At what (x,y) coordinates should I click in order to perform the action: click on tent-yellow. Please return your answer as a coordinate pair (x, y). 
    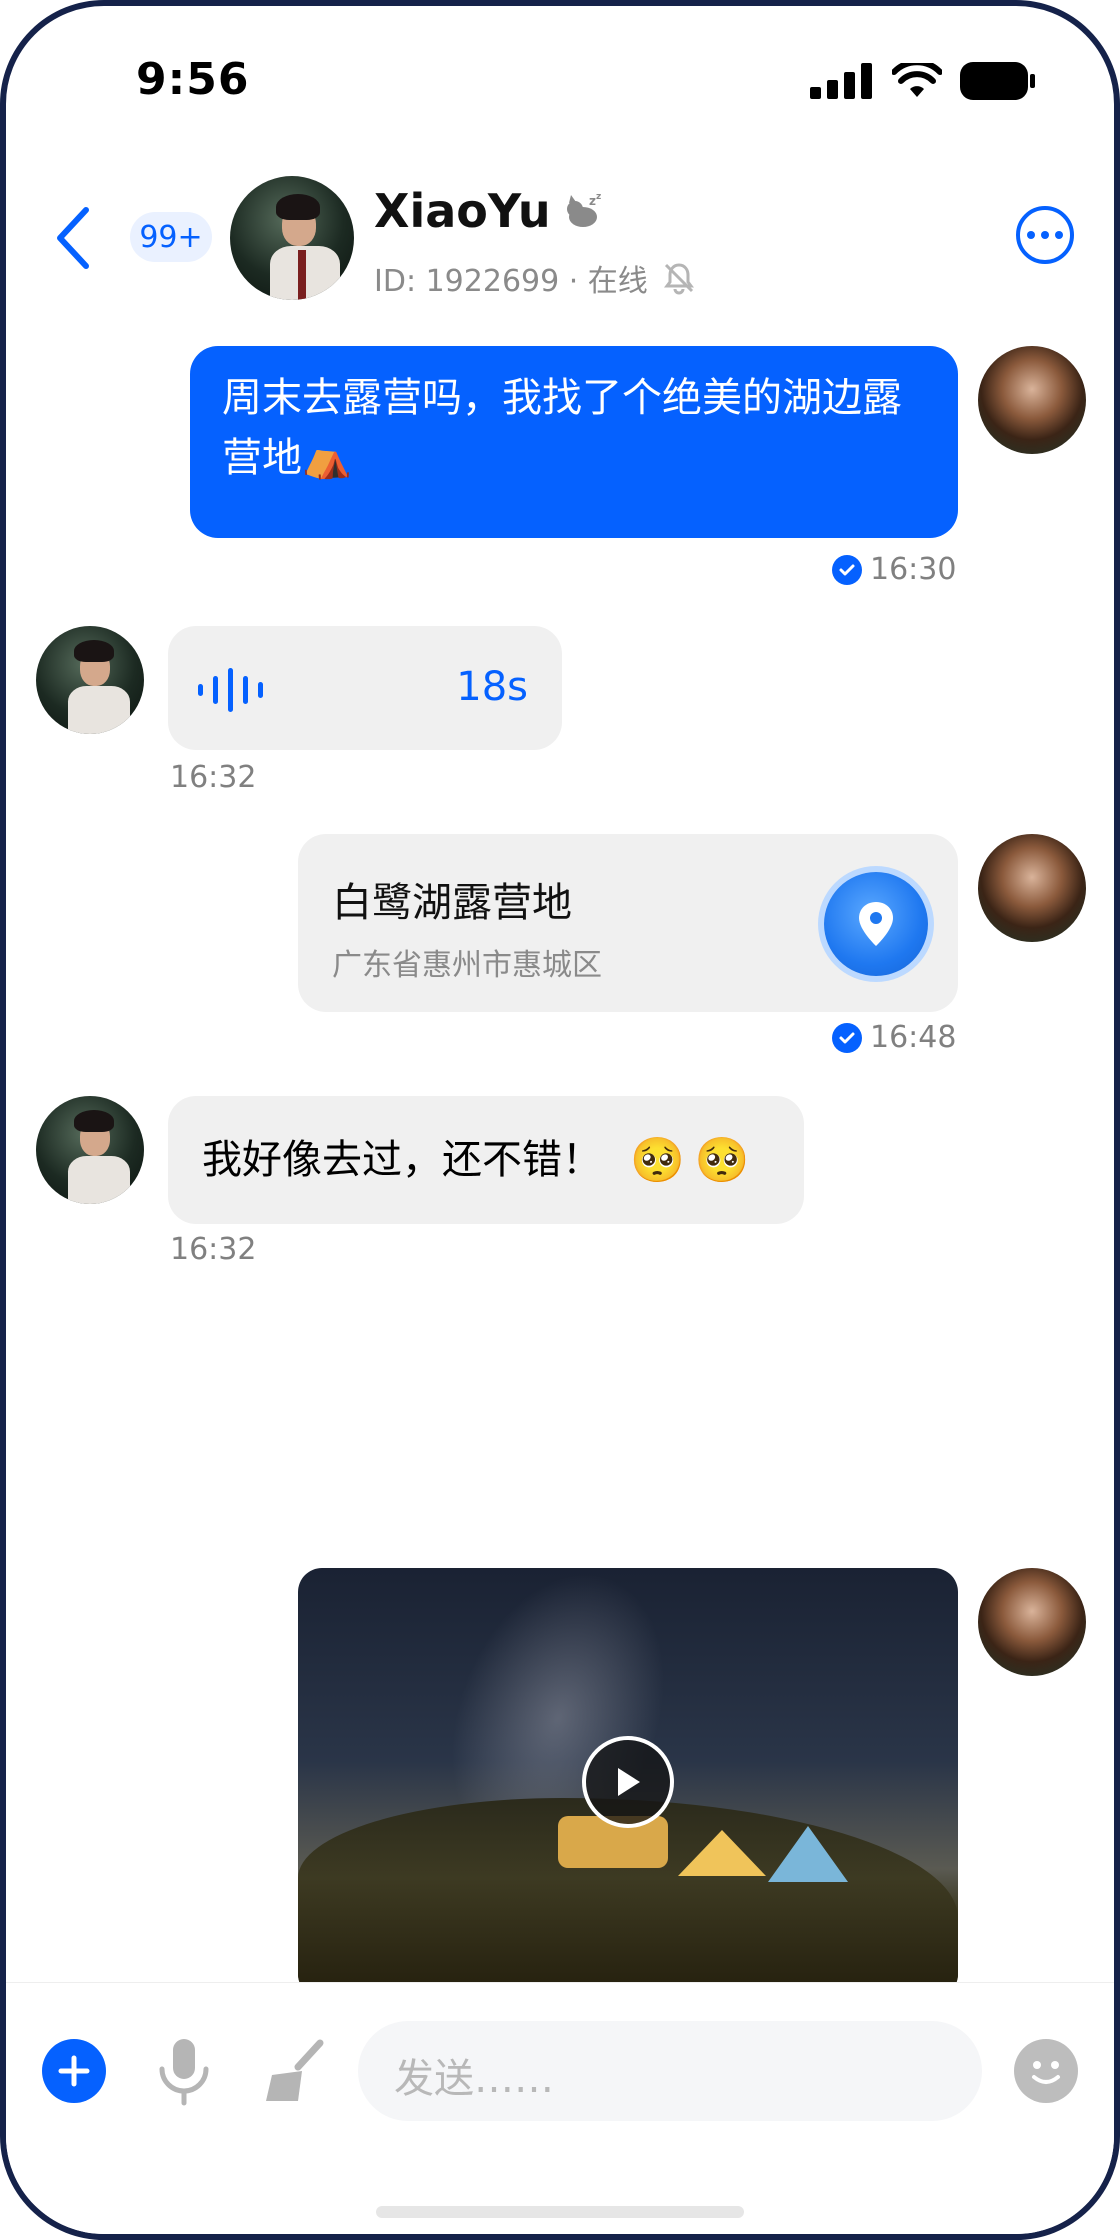
    Looking at the image, I should click on (722, 1853).